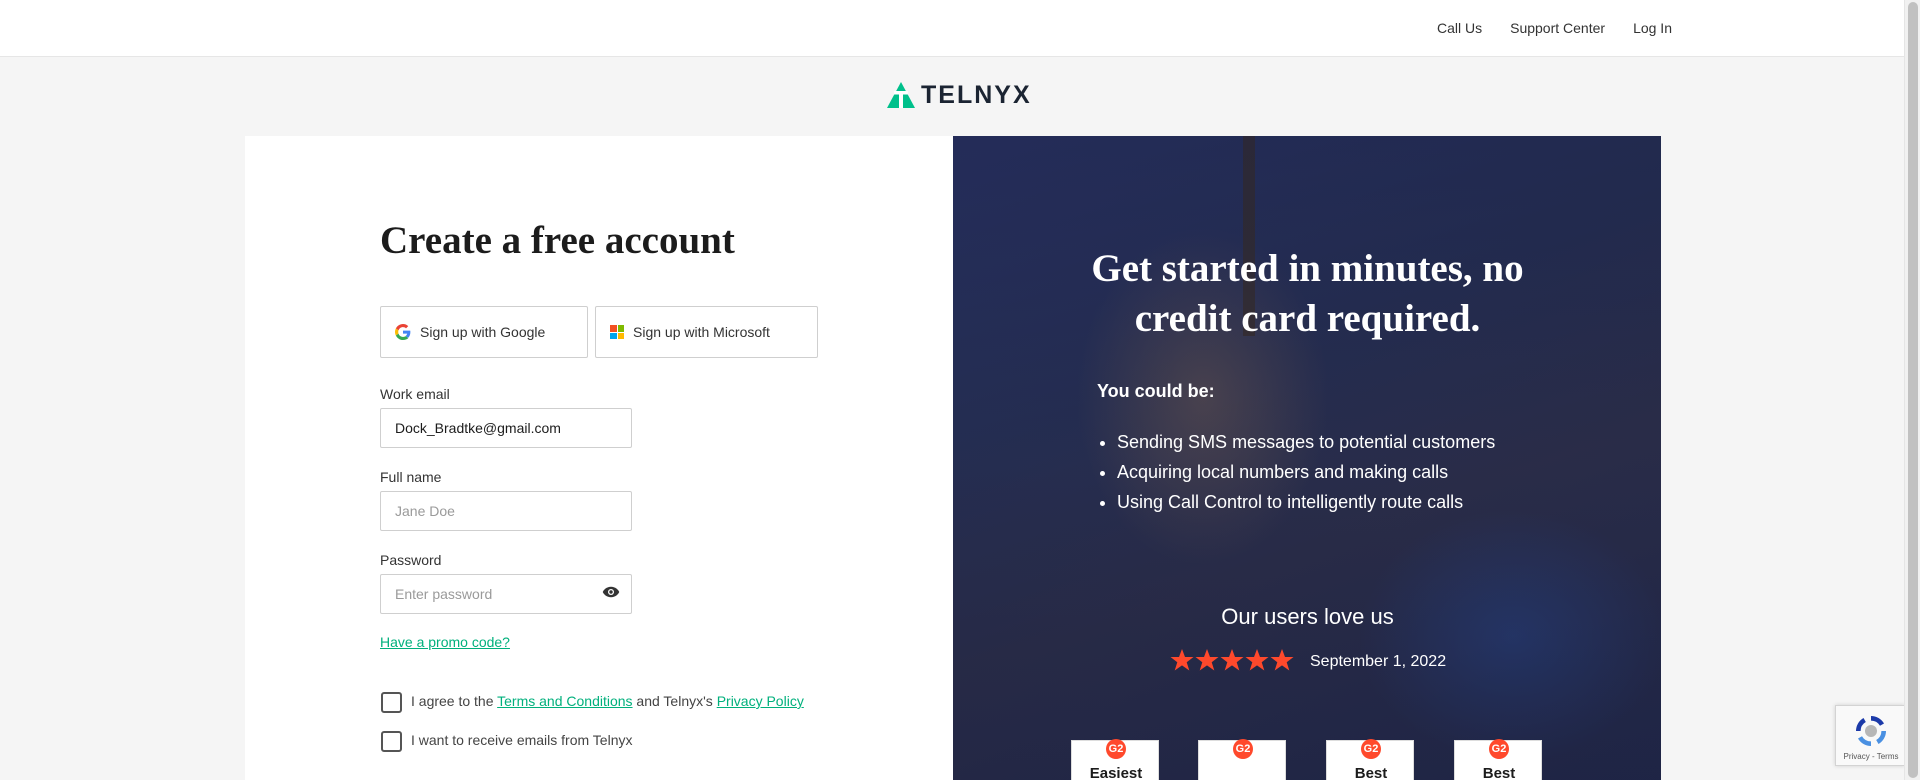 This screenshot has width=1920, height=780. I want to click on nav-log-in-link: Log In, so click(1652, 28).